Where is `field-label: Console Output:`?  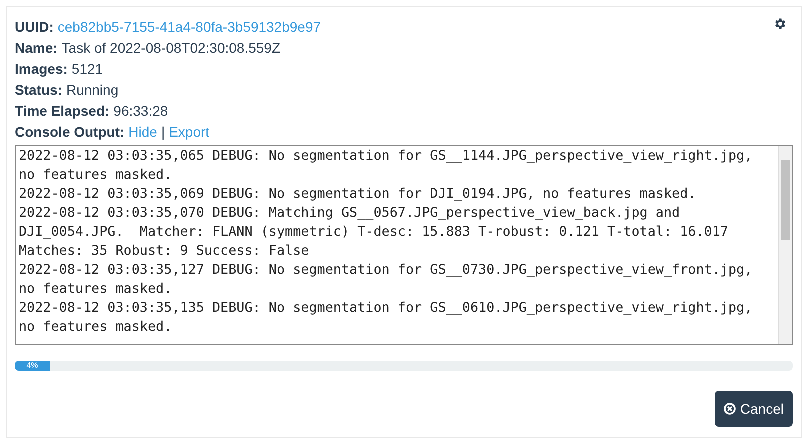 field-label: Console Output: is located at coordinates (70, 132).